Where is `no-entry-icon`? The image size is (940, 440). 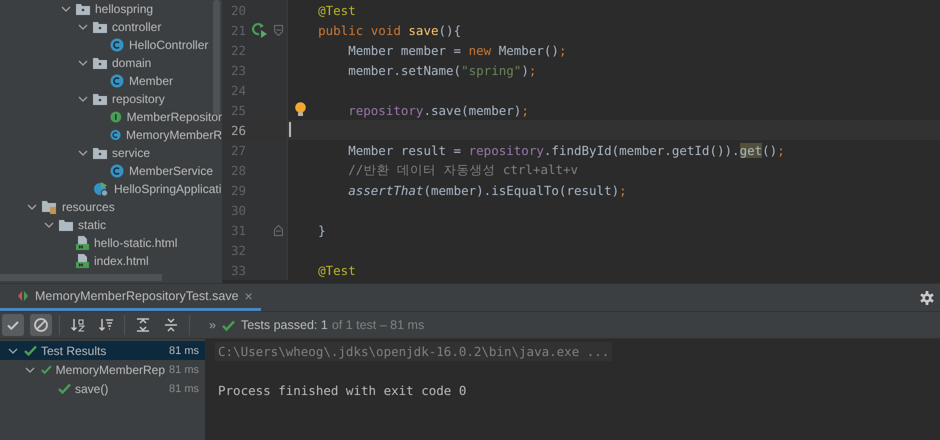 no-entry-icon is located at coordinates (41, 325).